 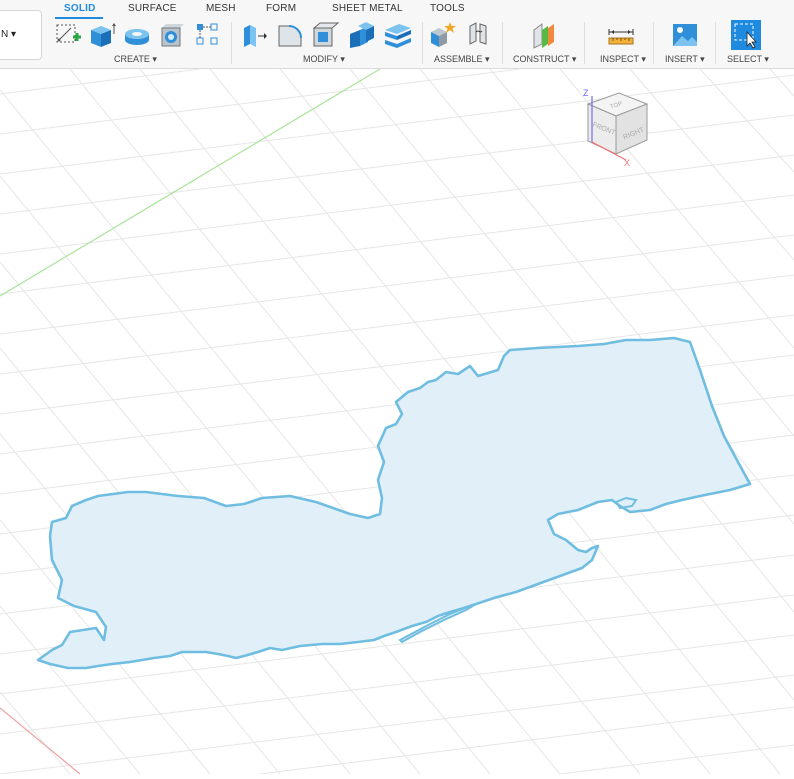 I want to click on select-menu: SELECT ▾, so click(x=748, y=59).